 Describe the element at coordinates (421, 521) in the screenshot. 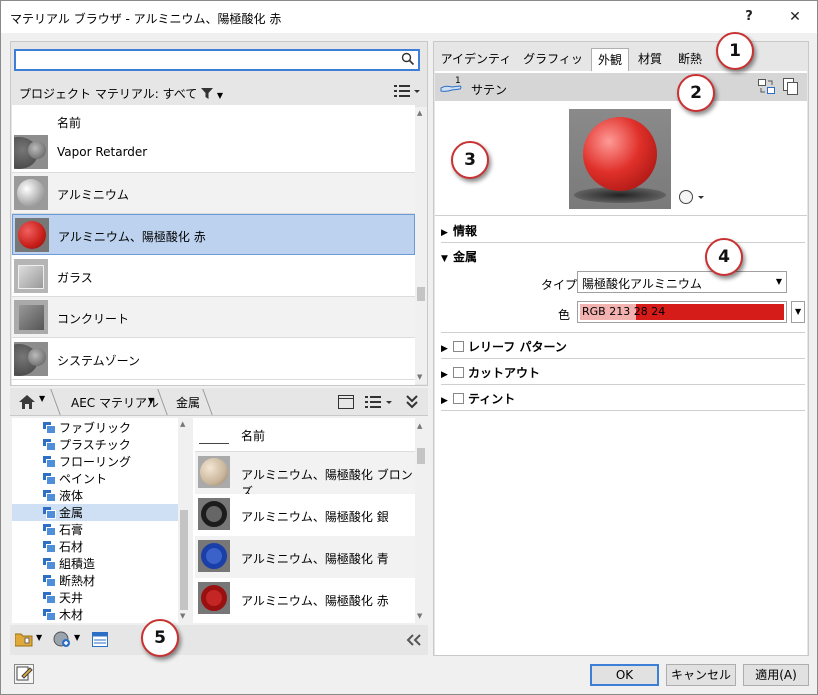

I see `library-list-scrollbar: ▲ ▼` at that location.